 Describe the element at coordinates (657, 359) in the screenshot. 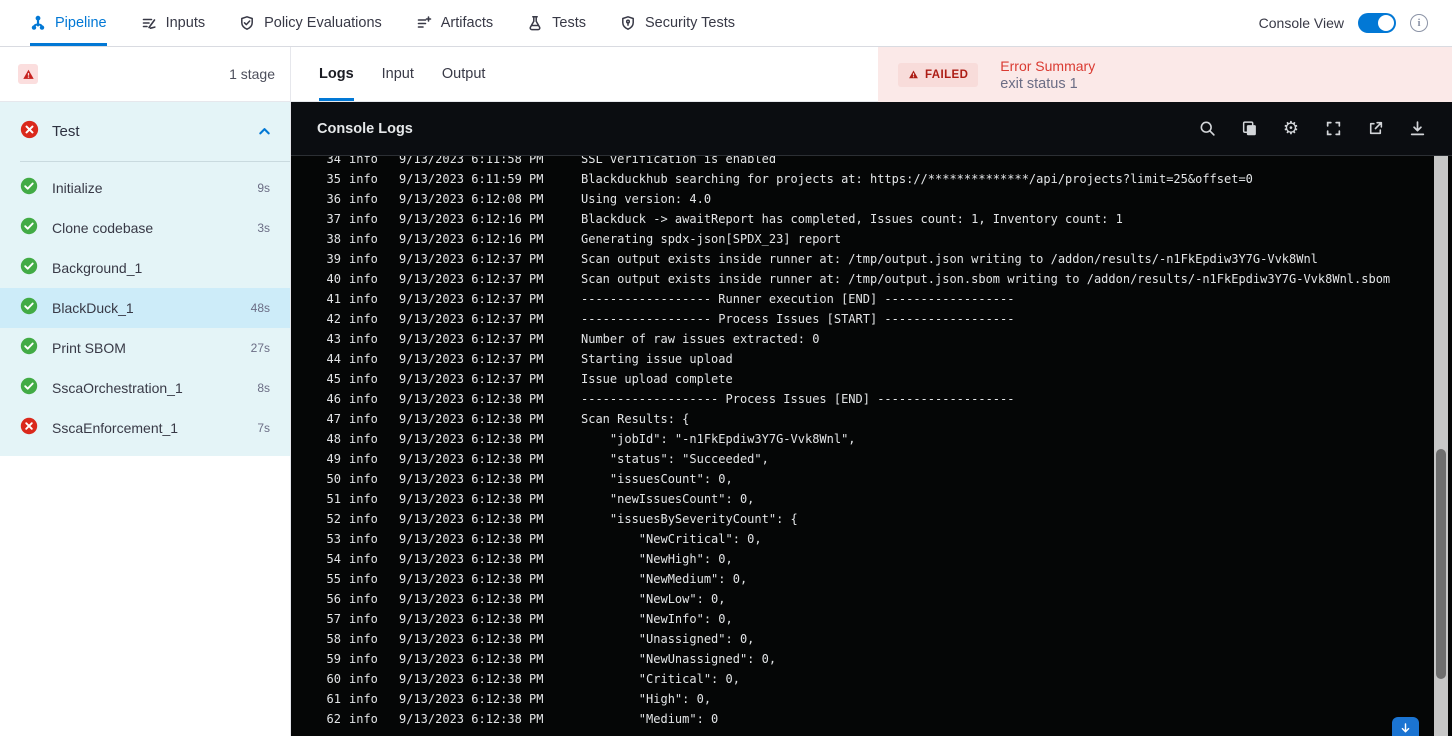

I see `log-message: Starting issue upload` at that location.